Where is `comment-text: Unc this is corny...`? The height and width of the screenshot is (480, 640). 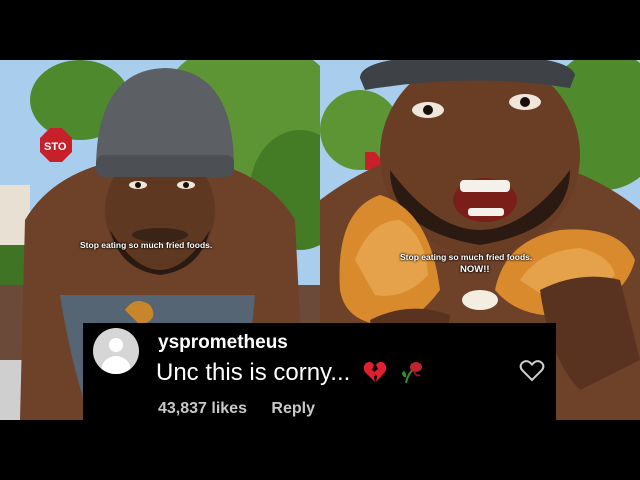 comment-text: Unc this is corny... is located at coordinates (289, 374).